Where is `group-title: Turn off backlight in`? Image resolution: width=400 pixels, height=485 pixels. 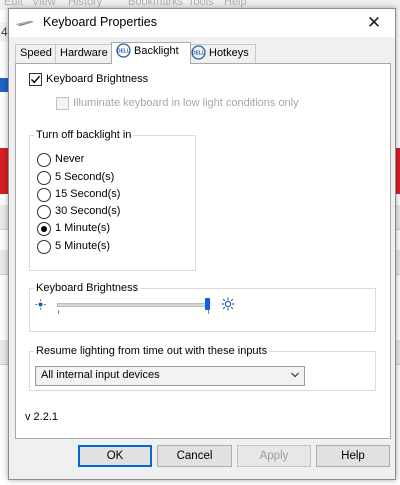 group-title: Turn off backlight in is located at coordinates (84, 135).